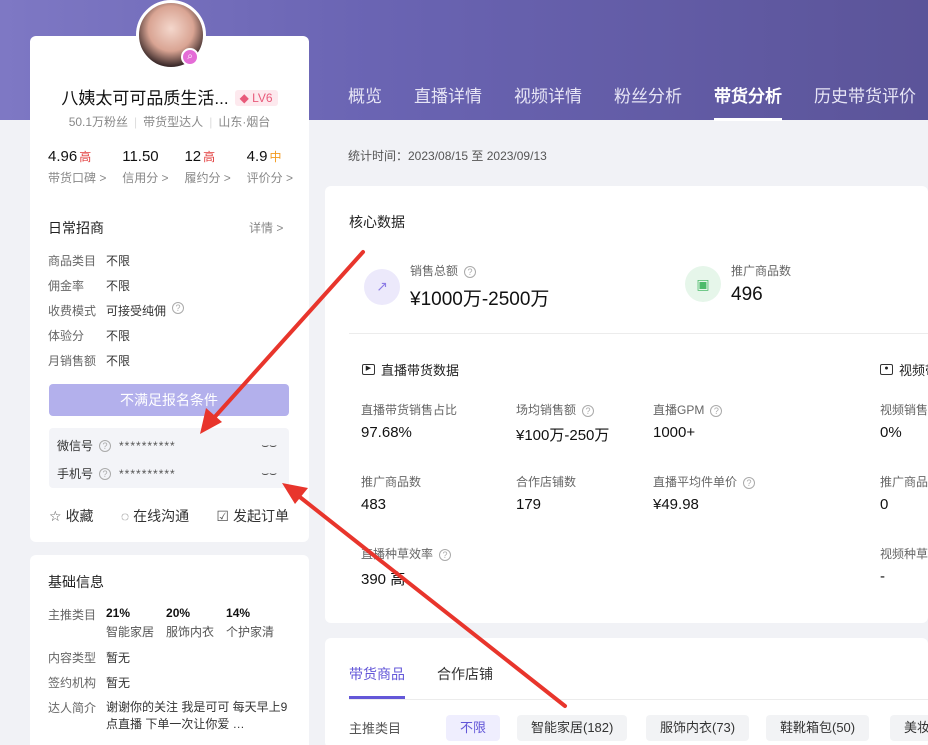 The width and height of the screenshot is (928, 745). Describe the element at coordinates (409, 422) in the screenshot. I see `metric-live-sales-ratio: 直播带货销售占比 97.68%` at that location.